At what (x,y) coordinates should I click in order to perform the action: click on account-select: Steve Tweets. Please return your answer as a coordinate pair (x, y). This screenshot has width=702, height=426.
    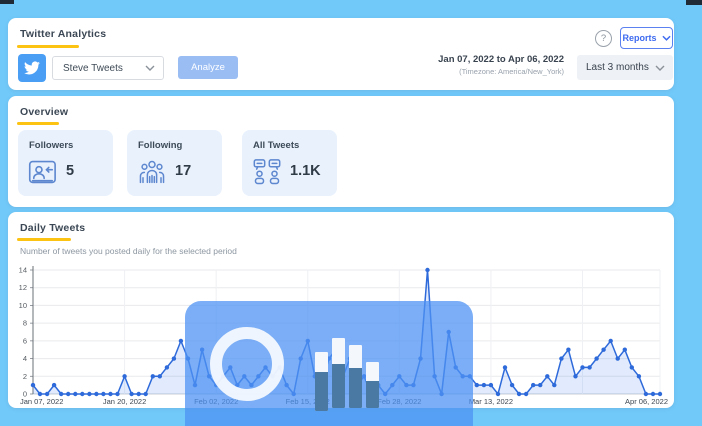
    Looking at the image, I should click on (108, 68).